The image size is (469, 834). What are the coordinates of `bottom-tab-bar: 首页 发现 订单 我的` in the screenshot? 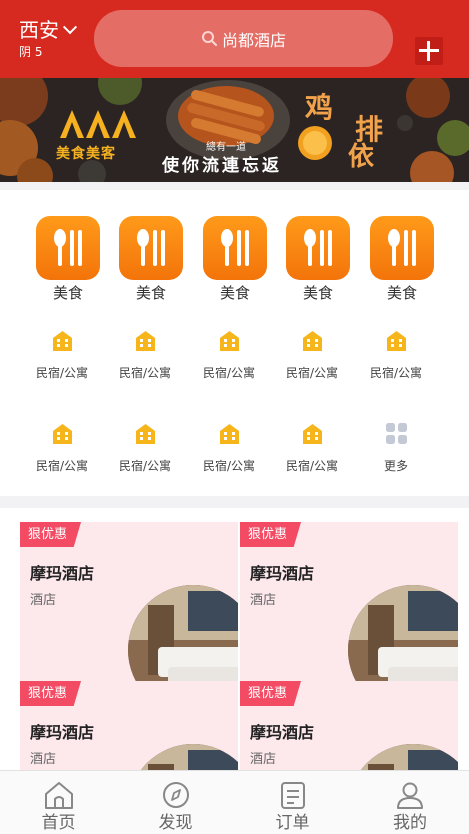 It's located at (234, 802).